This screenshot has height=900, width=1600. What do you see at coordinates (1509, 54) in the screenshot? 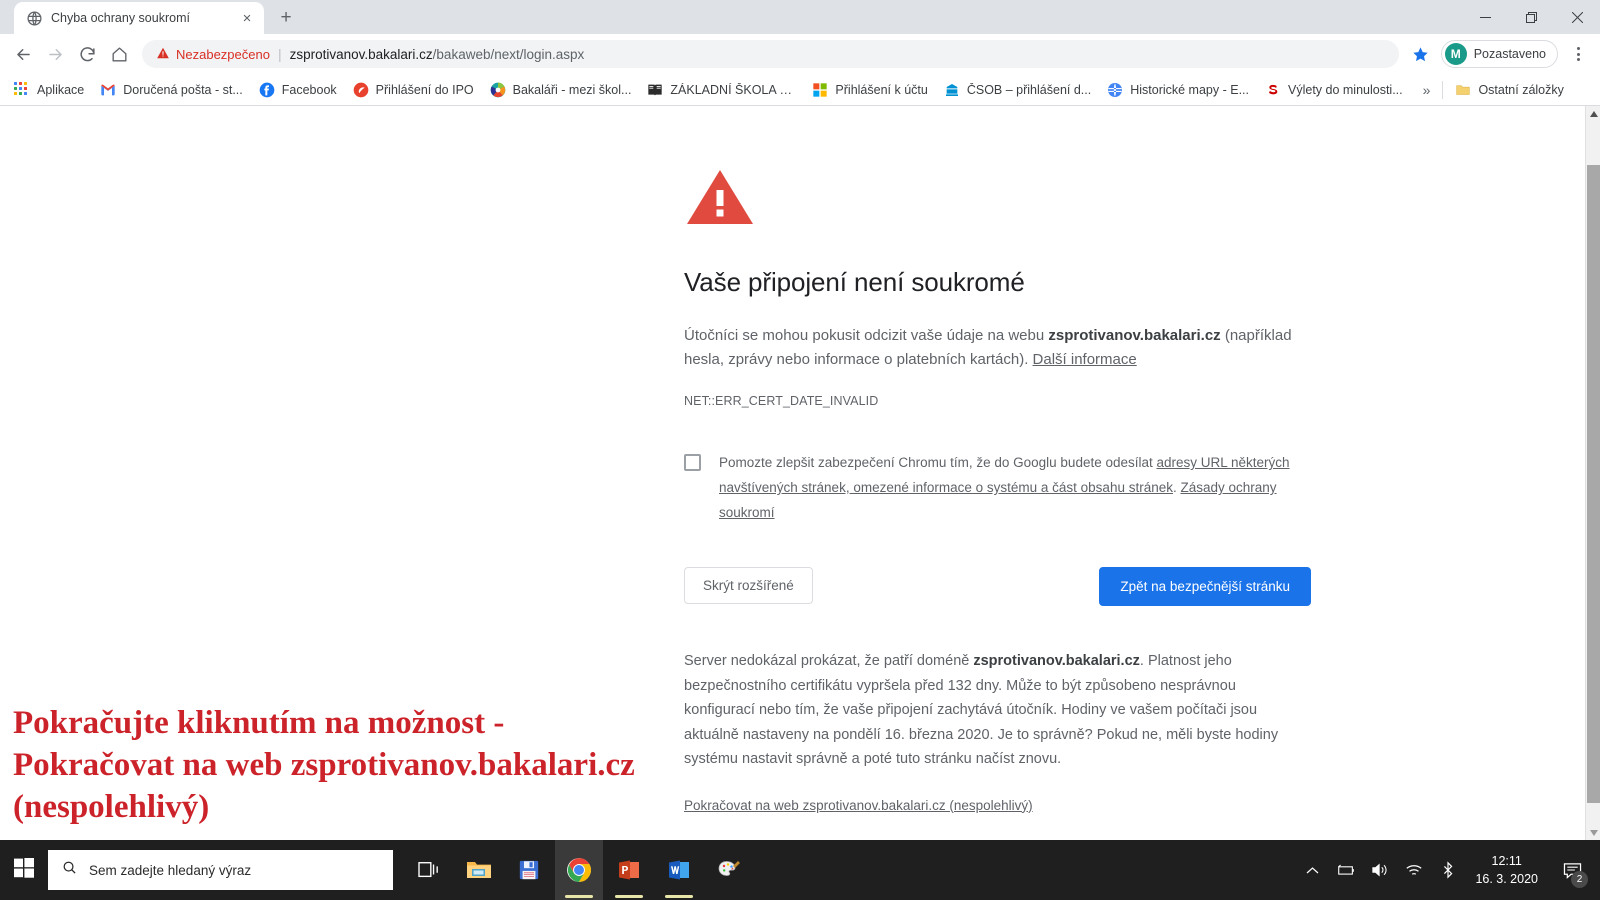
I see `profile-label: Pozastaveno` at bounding box center [1509, 54].